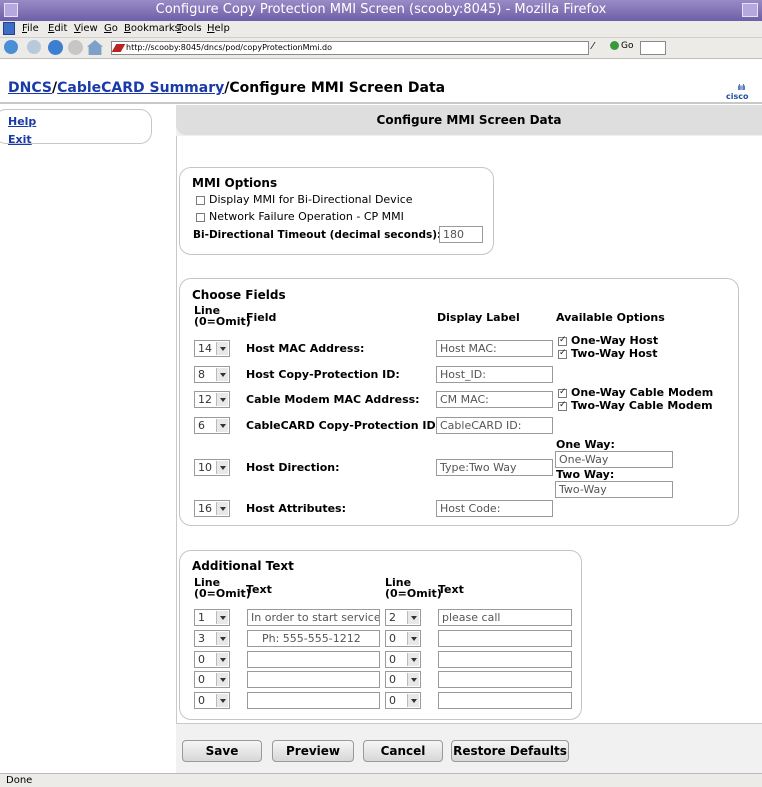  Describe the element at coordinates (381, 103) in the screenshot. I see `header-divider` at that location.